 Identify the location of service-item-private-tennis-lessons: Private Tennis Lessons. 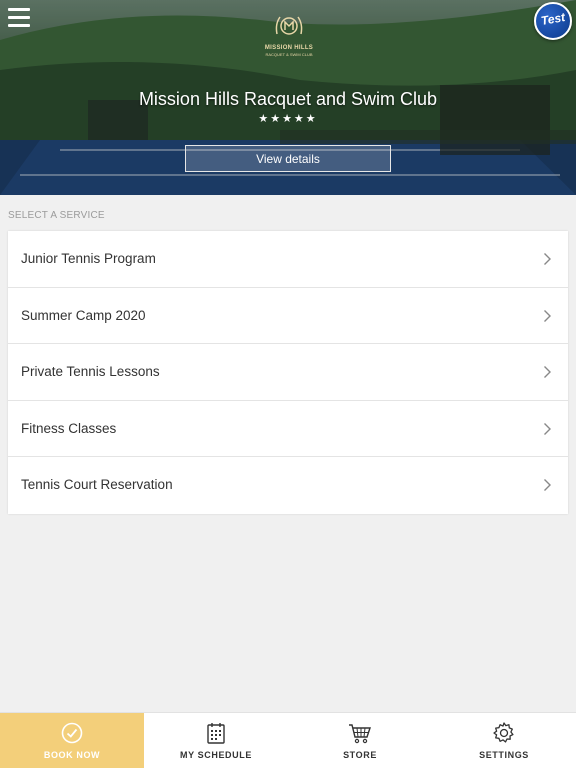
(288, 372).